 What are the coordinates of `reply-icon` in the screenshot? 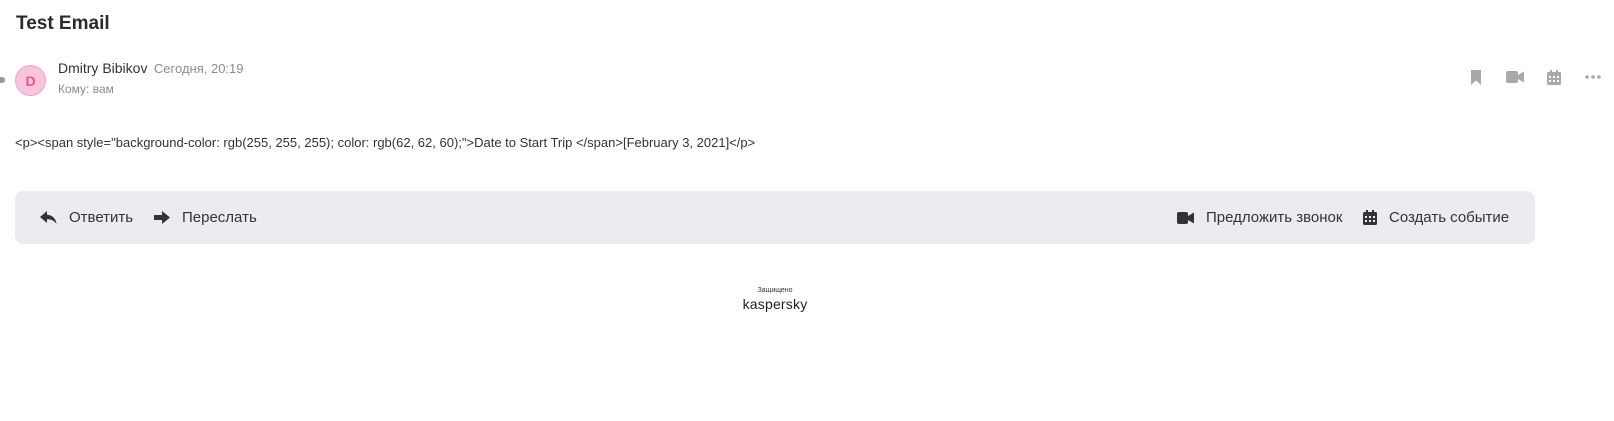 It's located at (48, 217).